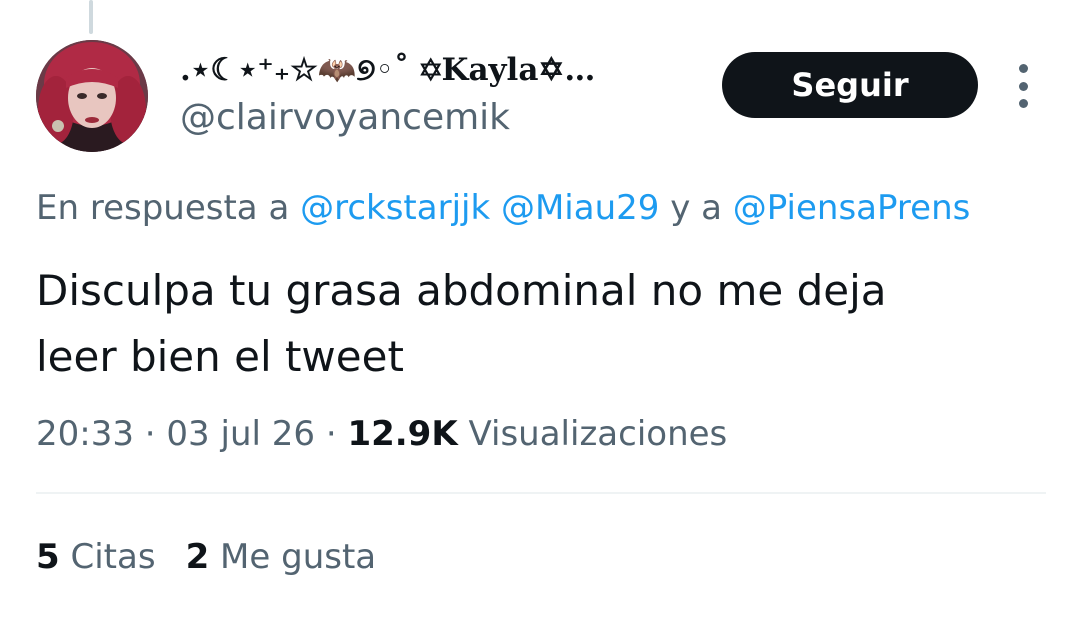 The height and width of the screenshot is (631, 1080). Describe the element at coordinates (395, 208) in the screenshot. I see `reply-mention-rckstarjjk: @rckstarjjk` at that location.